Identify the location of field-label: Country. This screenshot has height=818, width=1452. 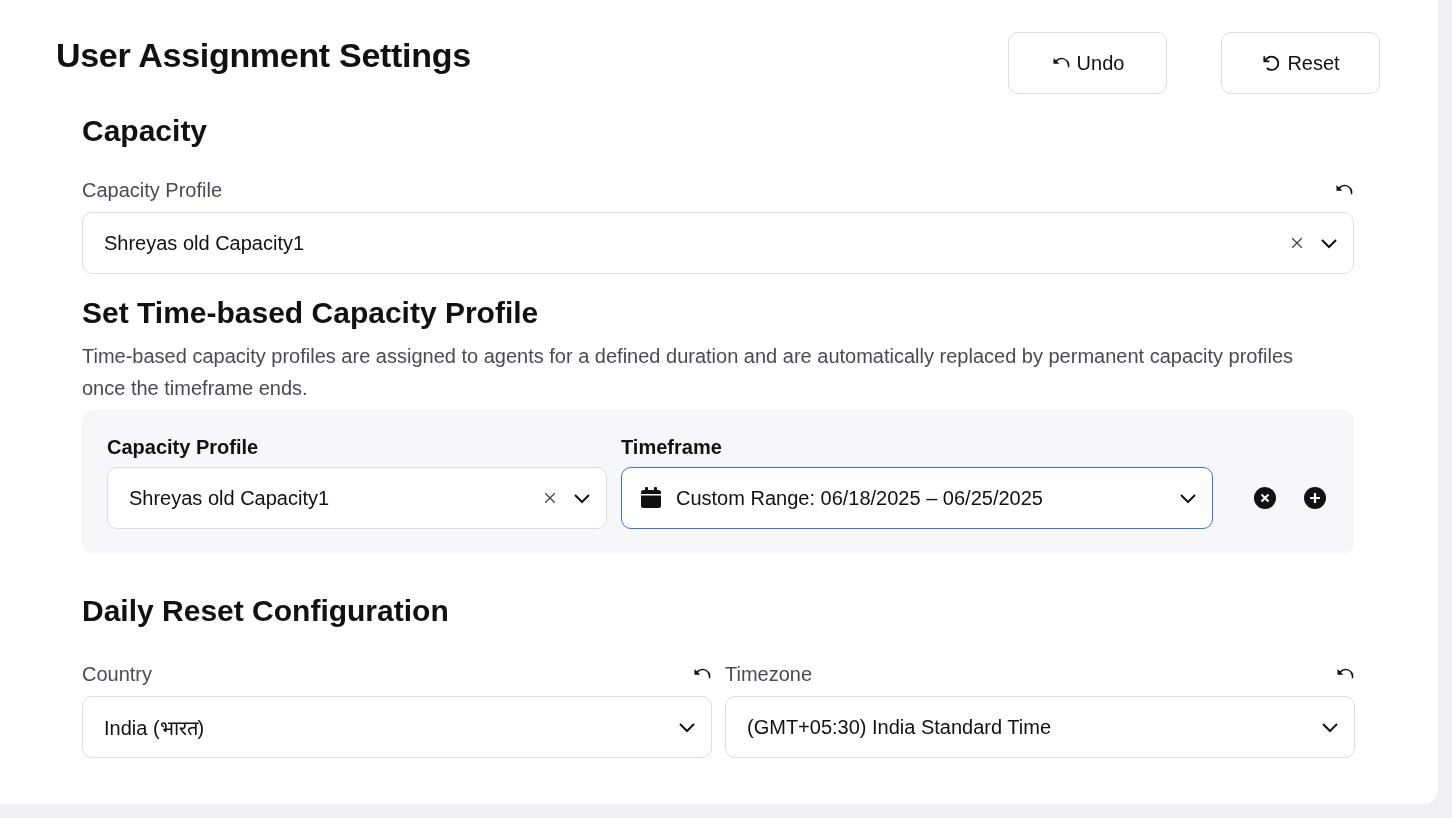
(117, 674).